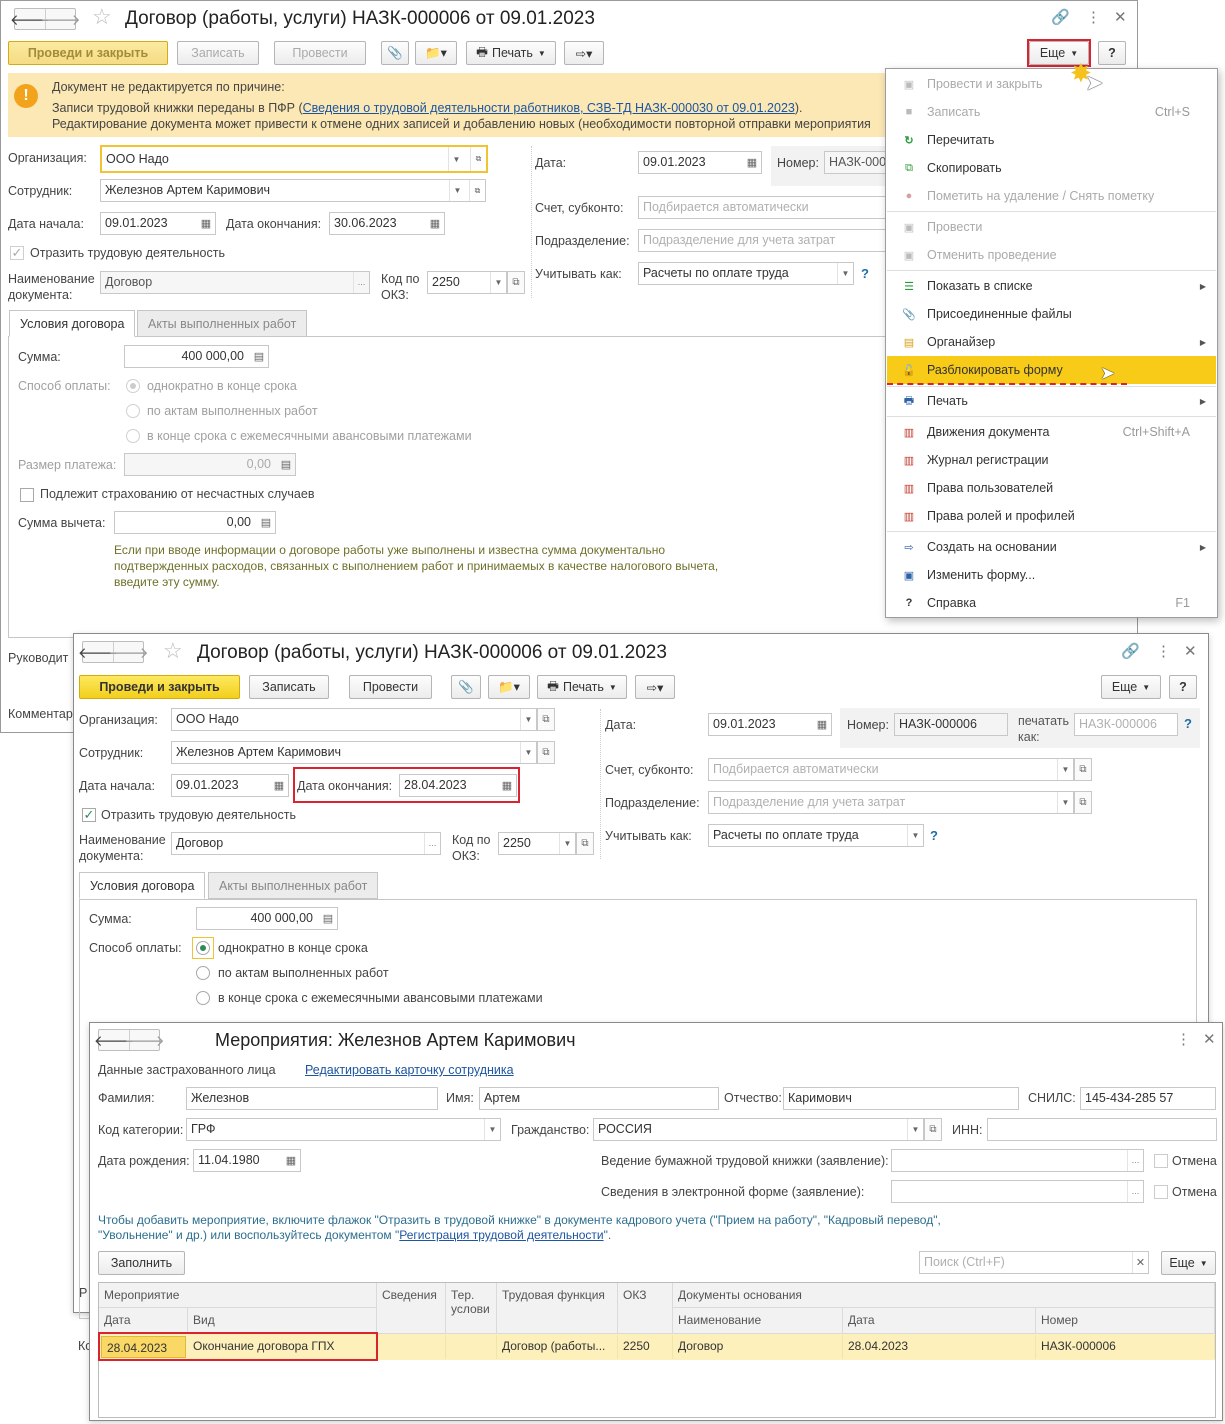 This screenshot has height=1424, width=1225. What do you see at coordinates (758, 1129) in the screenshot?
I see `citizenship-field: РОССИЯ ▼` at bounding box center [758, 1129].